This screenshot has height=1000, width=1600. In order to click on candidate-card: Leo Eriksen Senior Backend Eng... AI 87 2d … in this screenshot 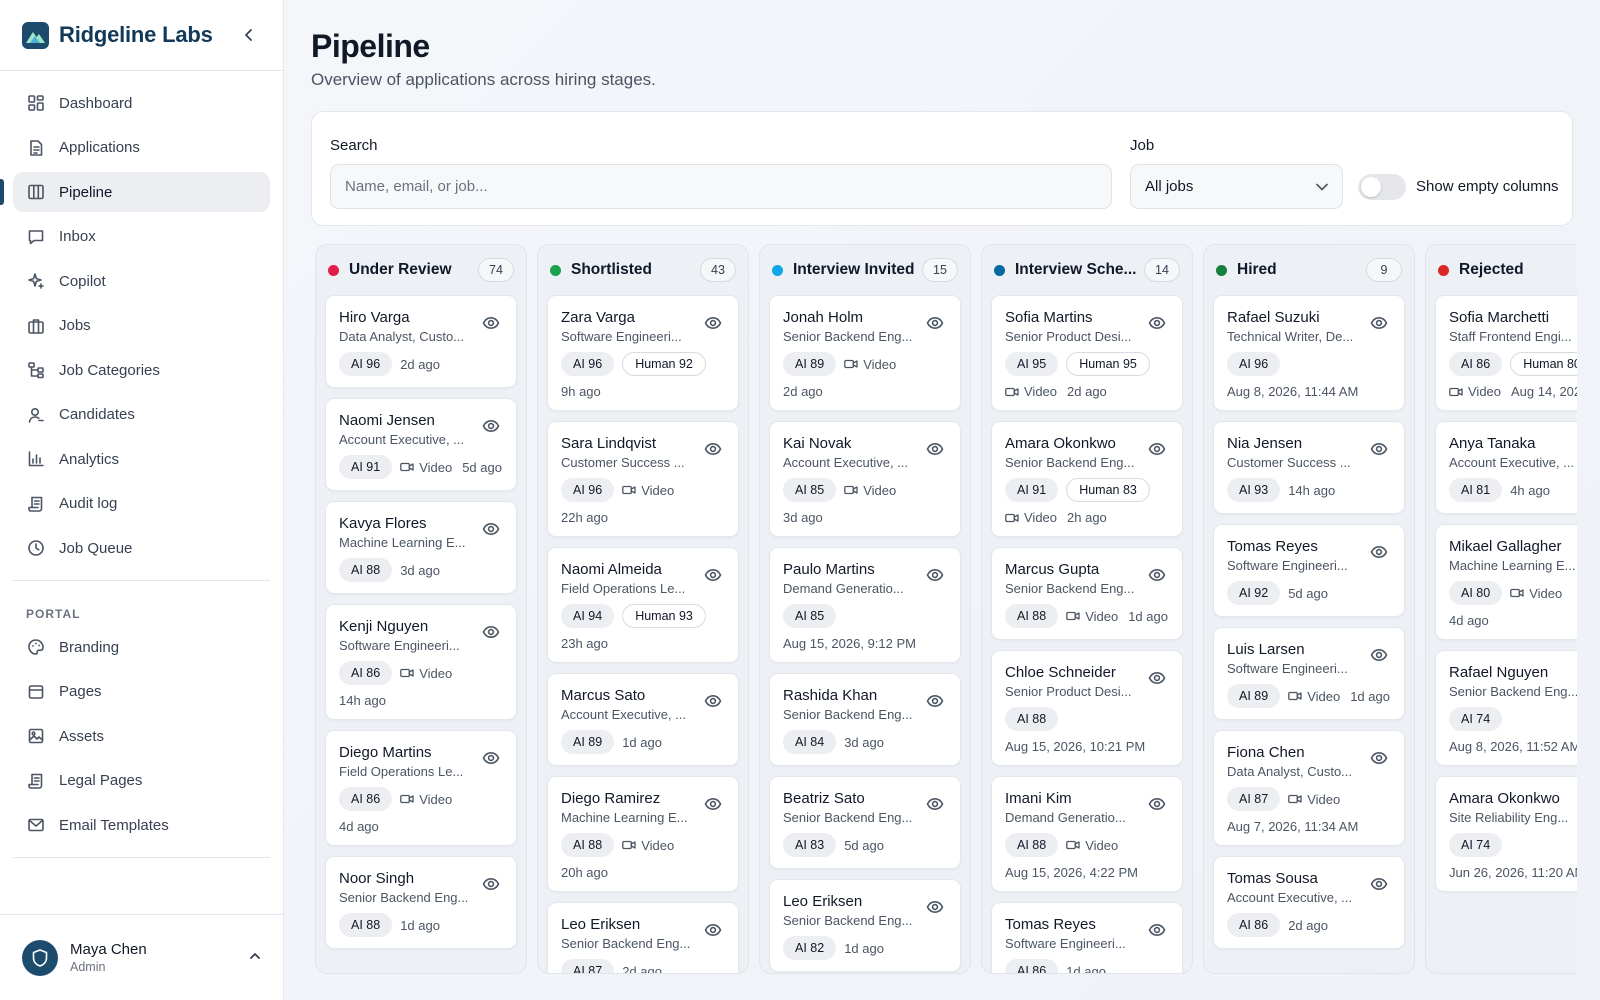, I will do `click(643, 937)`.